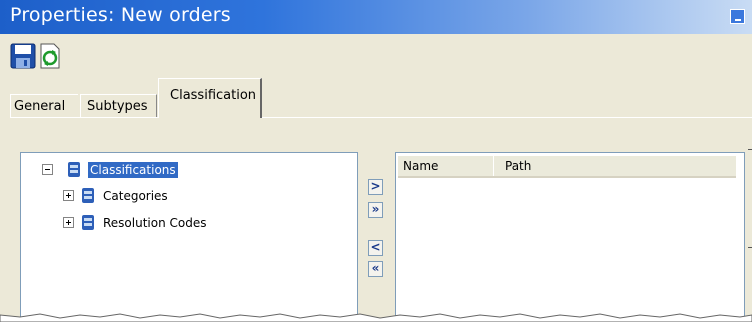  Describe the element at coordinates (40, 106) in the screenshot. I see `tab-general-label: General` at that location.